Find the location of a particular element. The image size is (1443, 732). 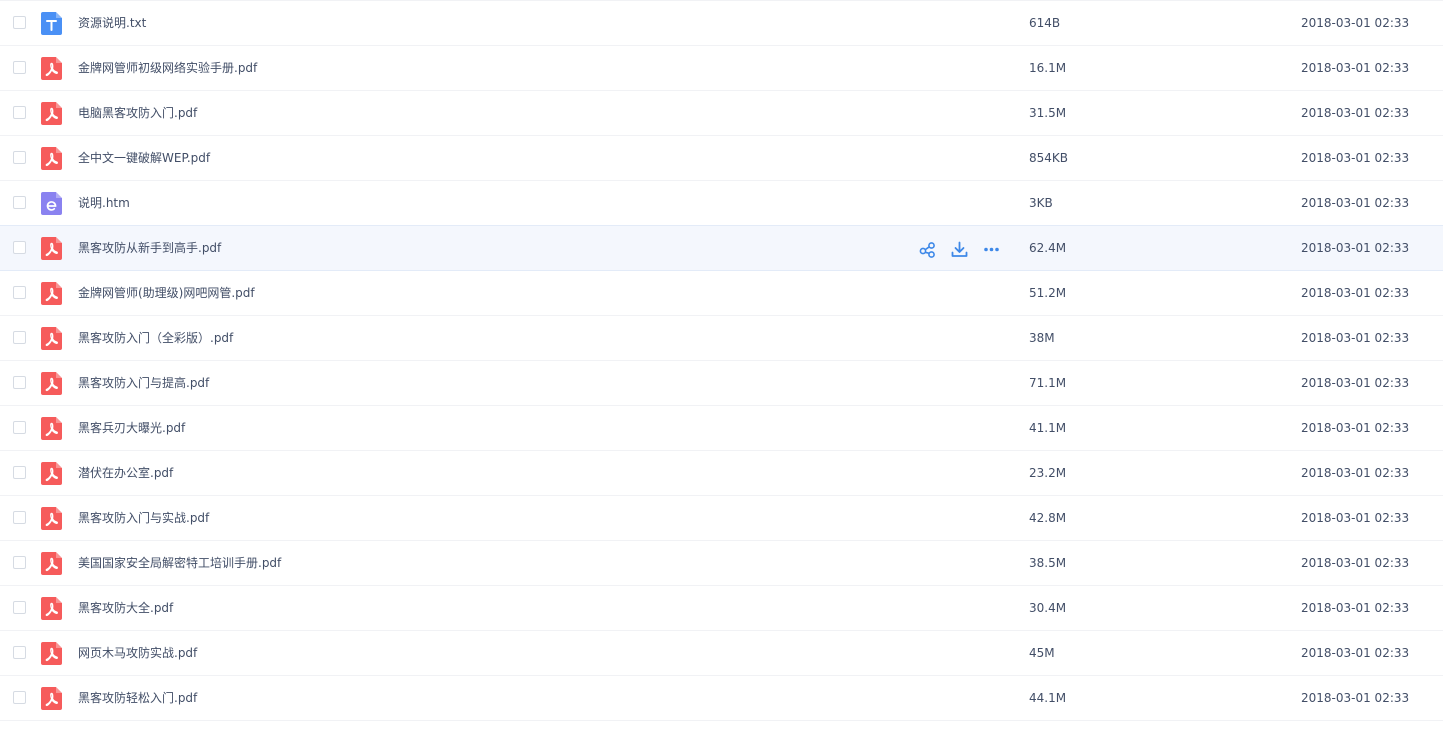

file-size: 45M is located at coordinates (1042, 653).